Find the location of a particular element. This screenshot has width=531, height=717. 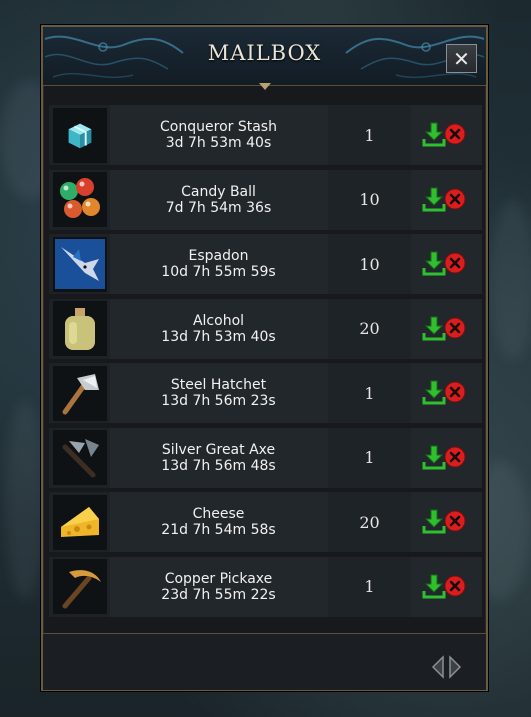

item-expiry: 13d 7h 56m 23s is located at coordinates (218, 401).